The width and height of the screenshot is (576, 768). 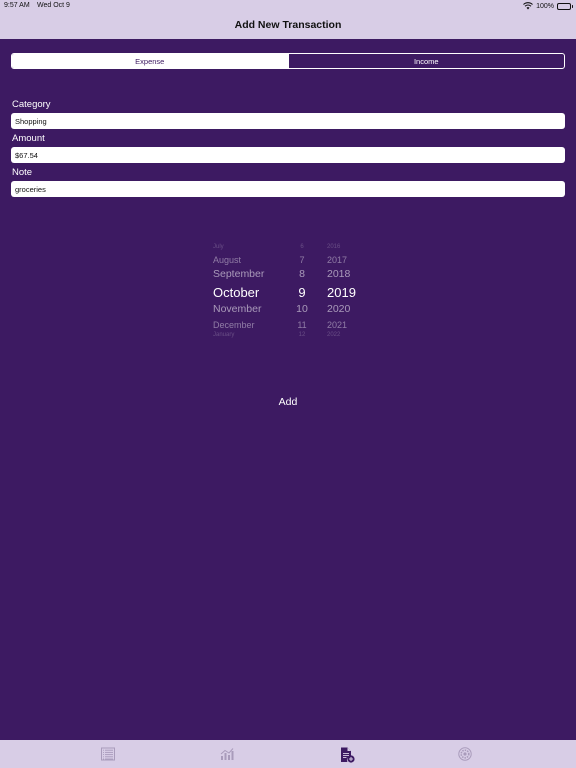 I want to click on note-field: groceries, so click(x=288, y=189).